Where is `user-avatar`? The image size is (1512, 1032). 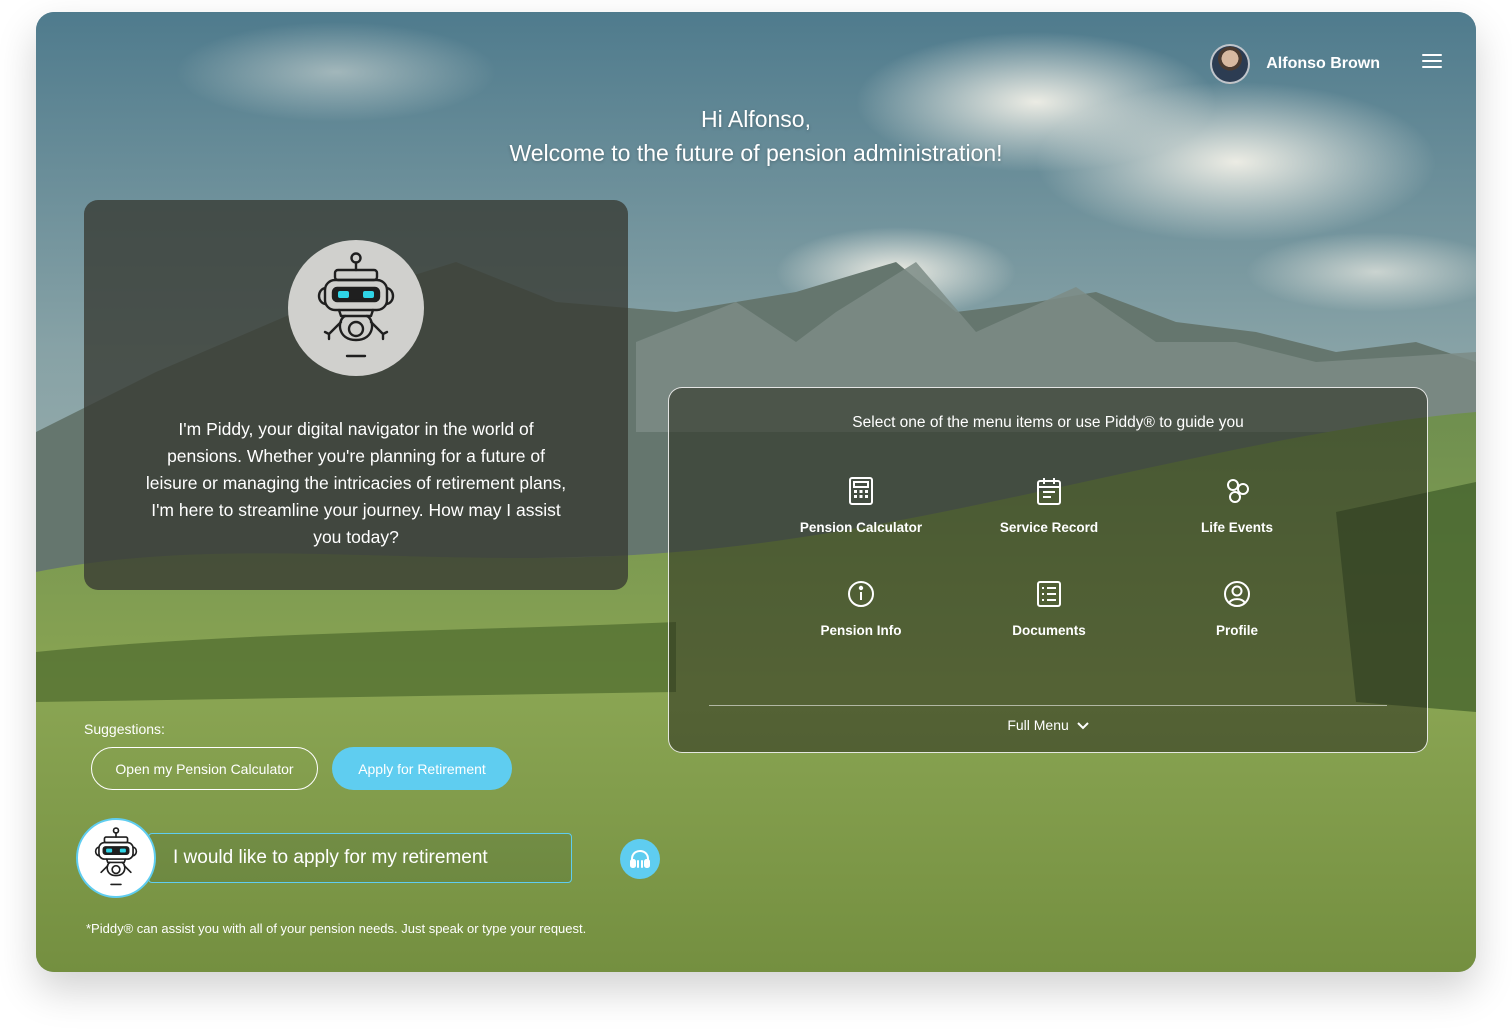
user-avatar is located at coordinates (1230, 64).